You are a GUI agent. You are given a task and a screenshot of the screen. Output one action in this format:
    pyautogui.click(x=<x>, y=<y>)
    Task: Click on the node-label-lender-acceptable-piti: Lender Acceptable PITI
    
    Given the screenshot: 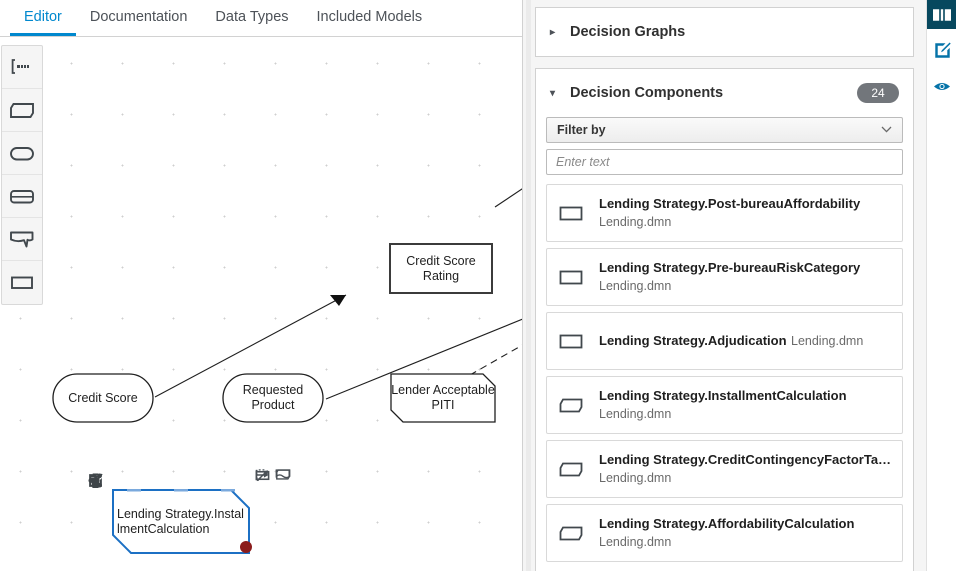 What is the action you would take?
    pyautogui.click(x=443, y=397)
    